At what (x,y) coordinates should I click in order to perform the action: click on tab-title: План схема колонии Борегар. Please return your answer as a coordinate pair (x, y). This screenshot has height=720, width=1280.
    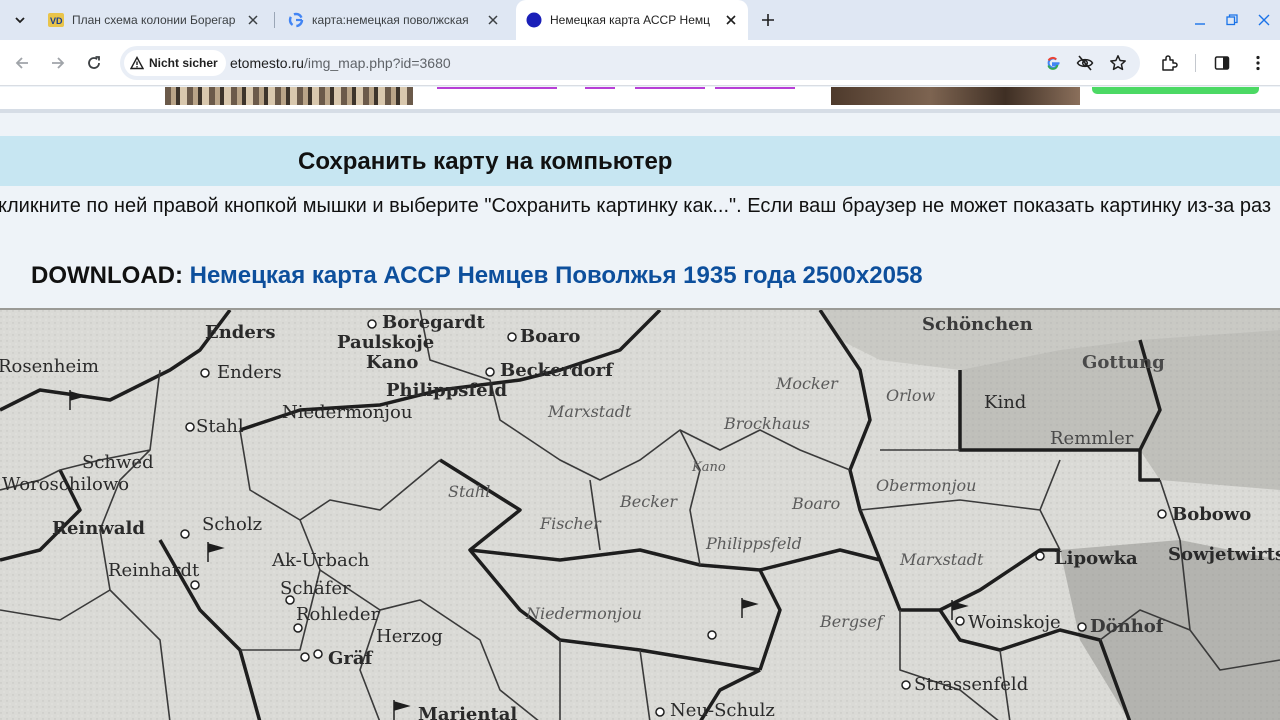
    Looking at the image, I should click on (154, 20).